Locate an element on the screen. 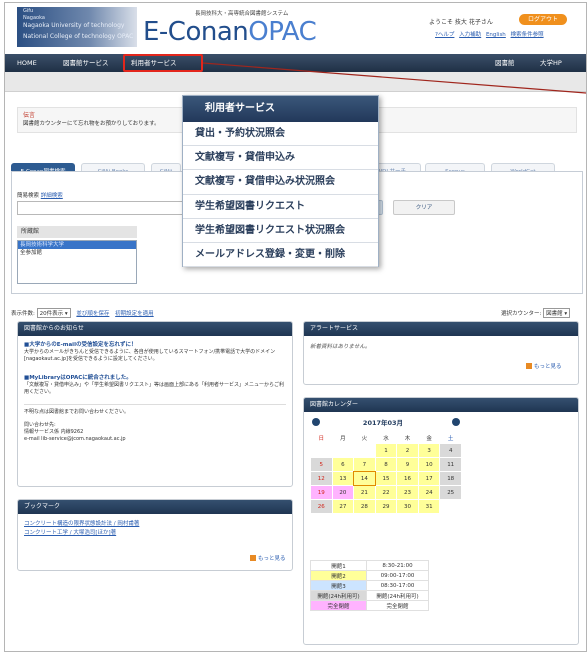 The height and width of the screenshot is (654, 587). bookmark-more-link: もっと見る is located at coordinates (268, 558).